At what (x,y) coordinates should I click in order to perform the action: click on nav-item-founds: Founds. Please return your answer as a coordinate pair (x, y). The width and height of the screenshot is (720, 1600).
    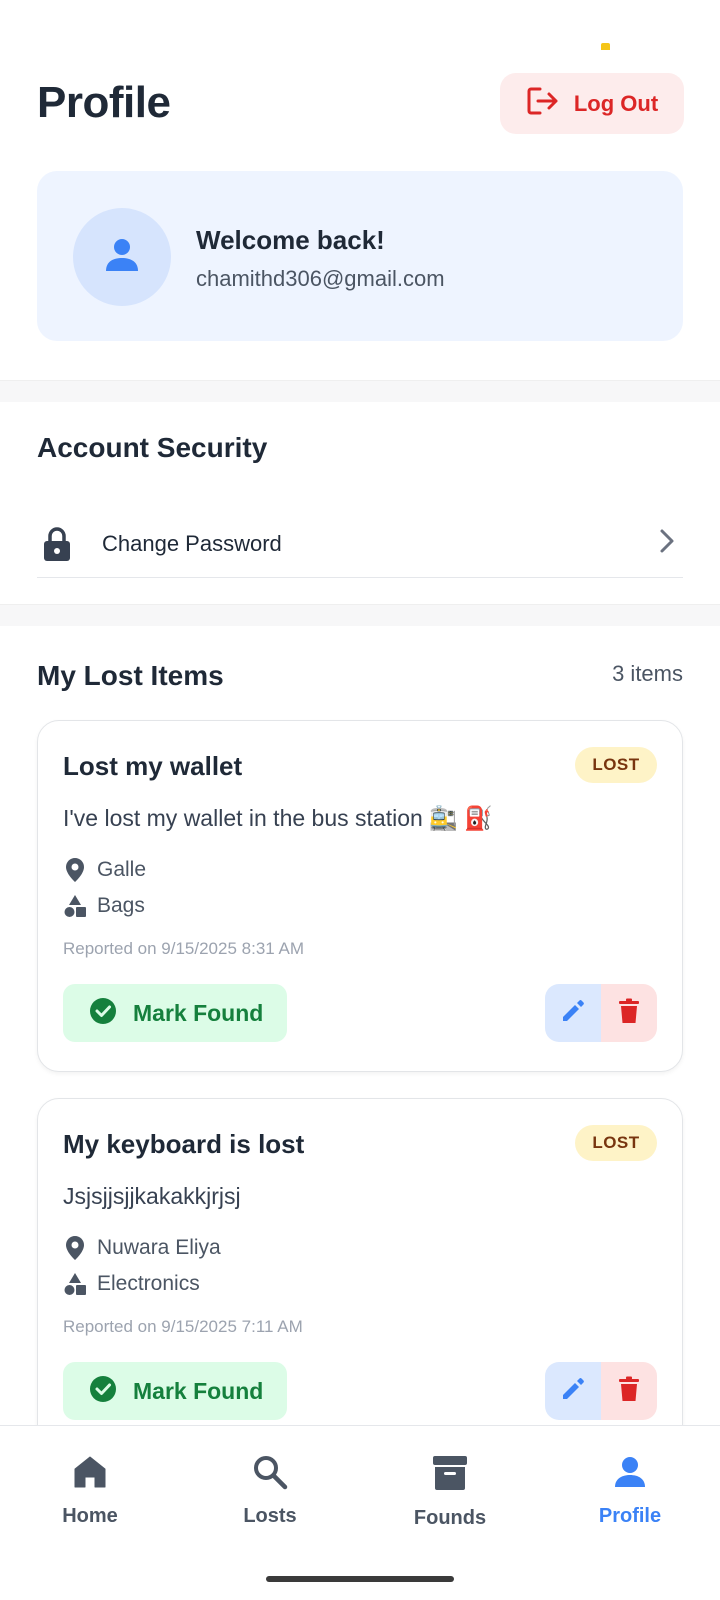
    Looking at the image, I should click on (450, 1492).